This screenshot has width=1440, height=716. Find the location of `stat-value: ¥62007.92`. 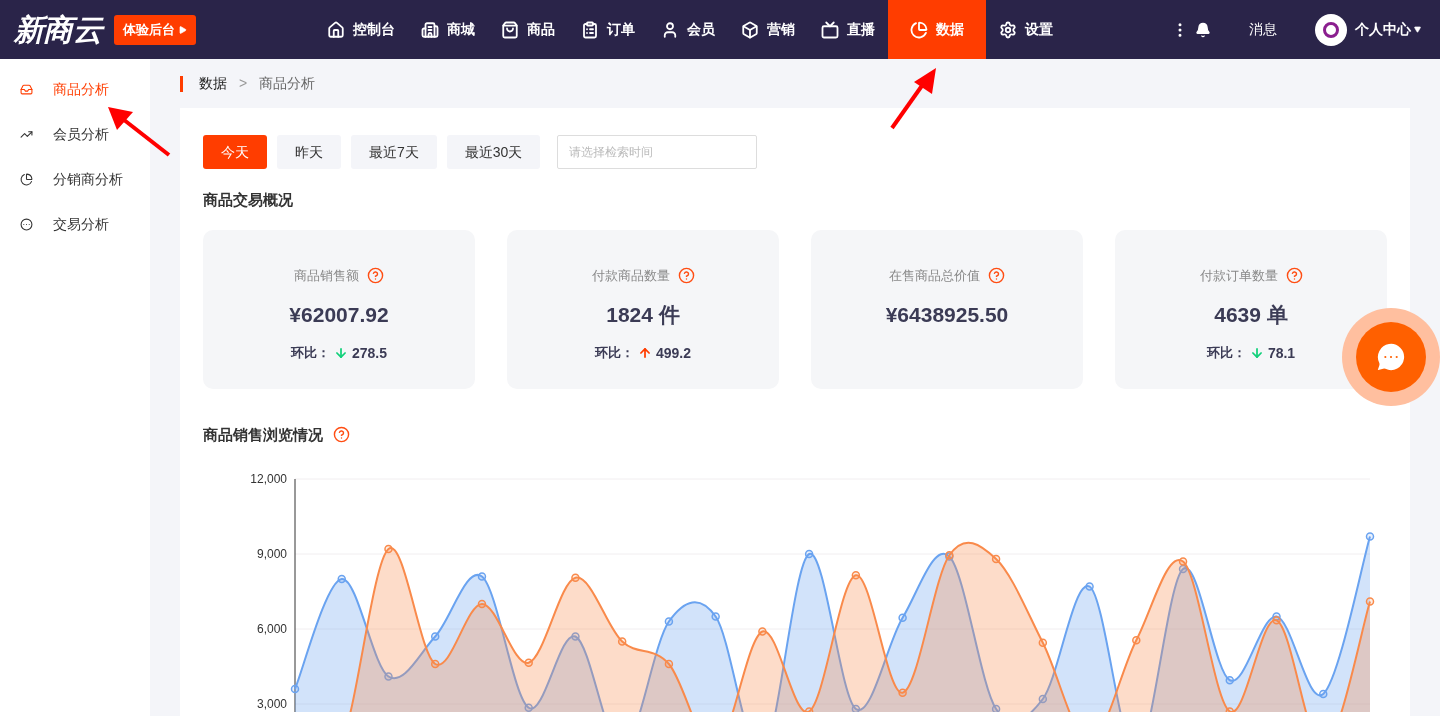

stat-value: ¥62007.92 is located at coordinates (339, 315).